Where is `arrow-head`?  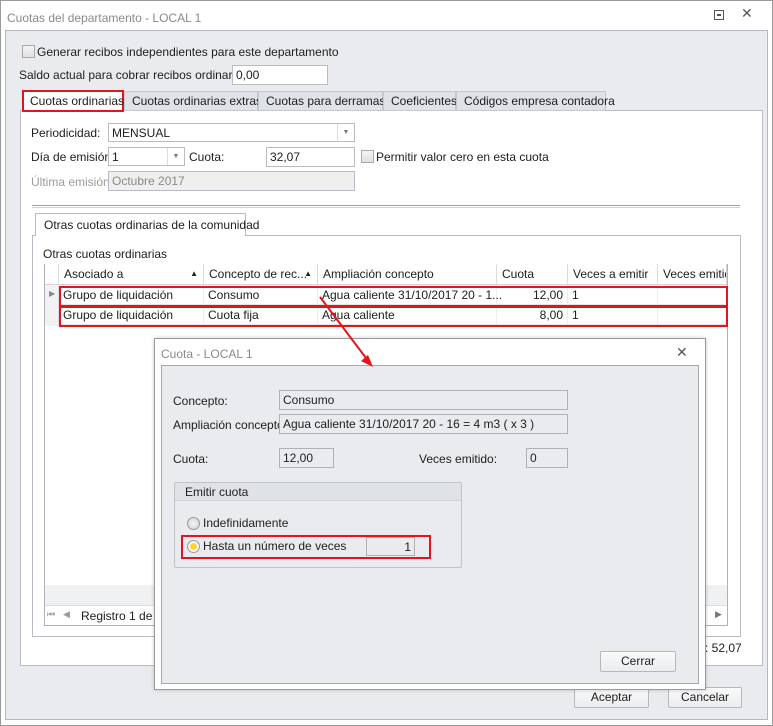
arrow-head is located at coordinates (367, 361).